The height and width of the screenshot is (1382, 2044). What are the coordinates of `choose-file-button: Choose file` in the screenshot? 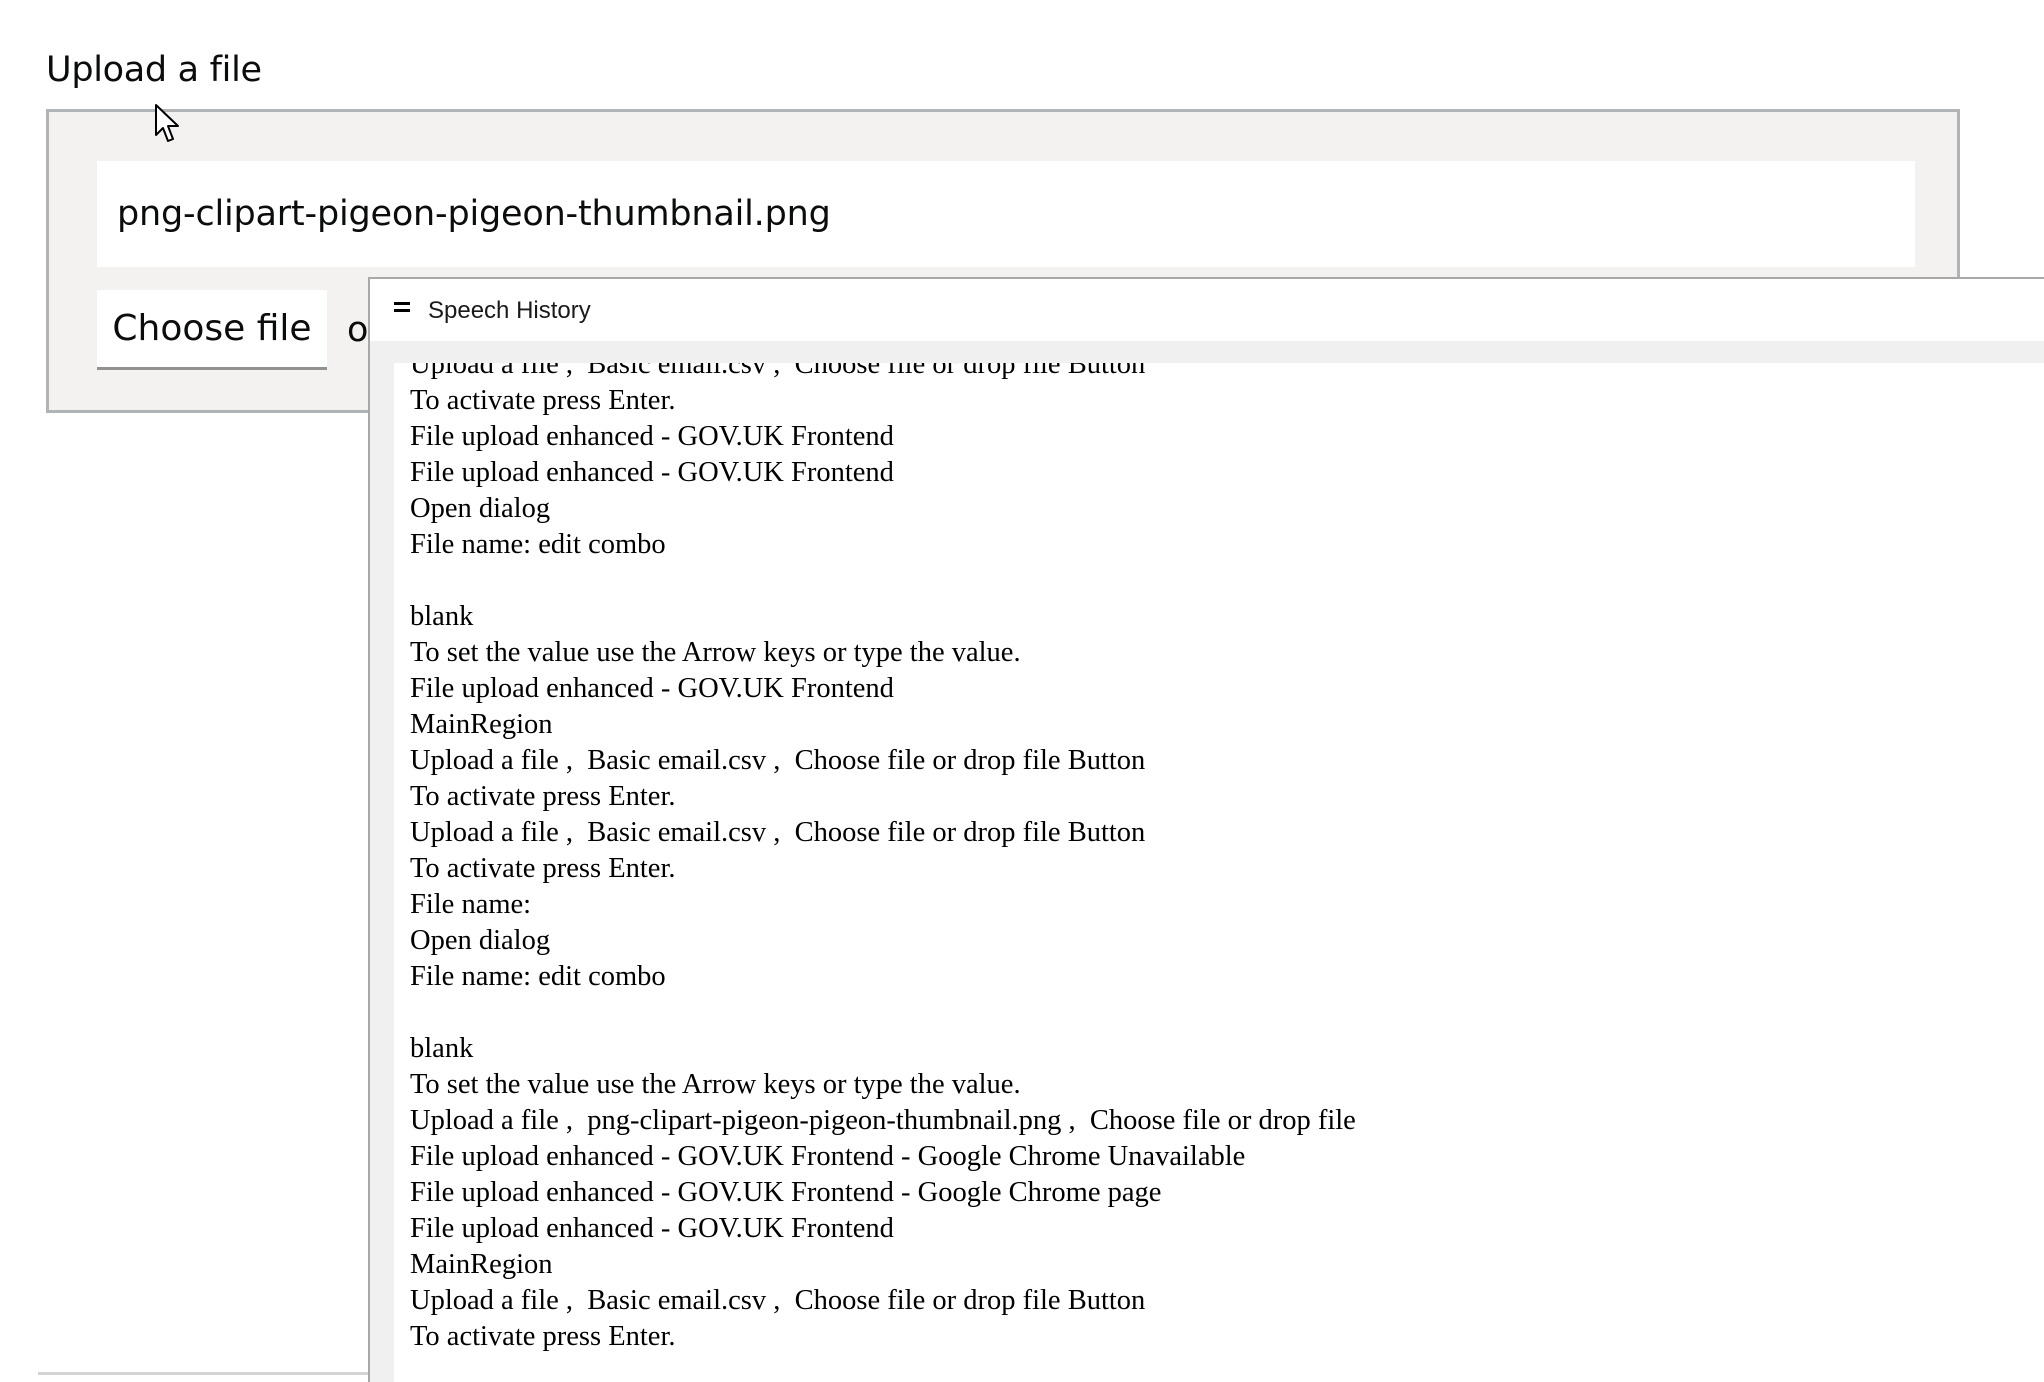 It's located at (212, 330).